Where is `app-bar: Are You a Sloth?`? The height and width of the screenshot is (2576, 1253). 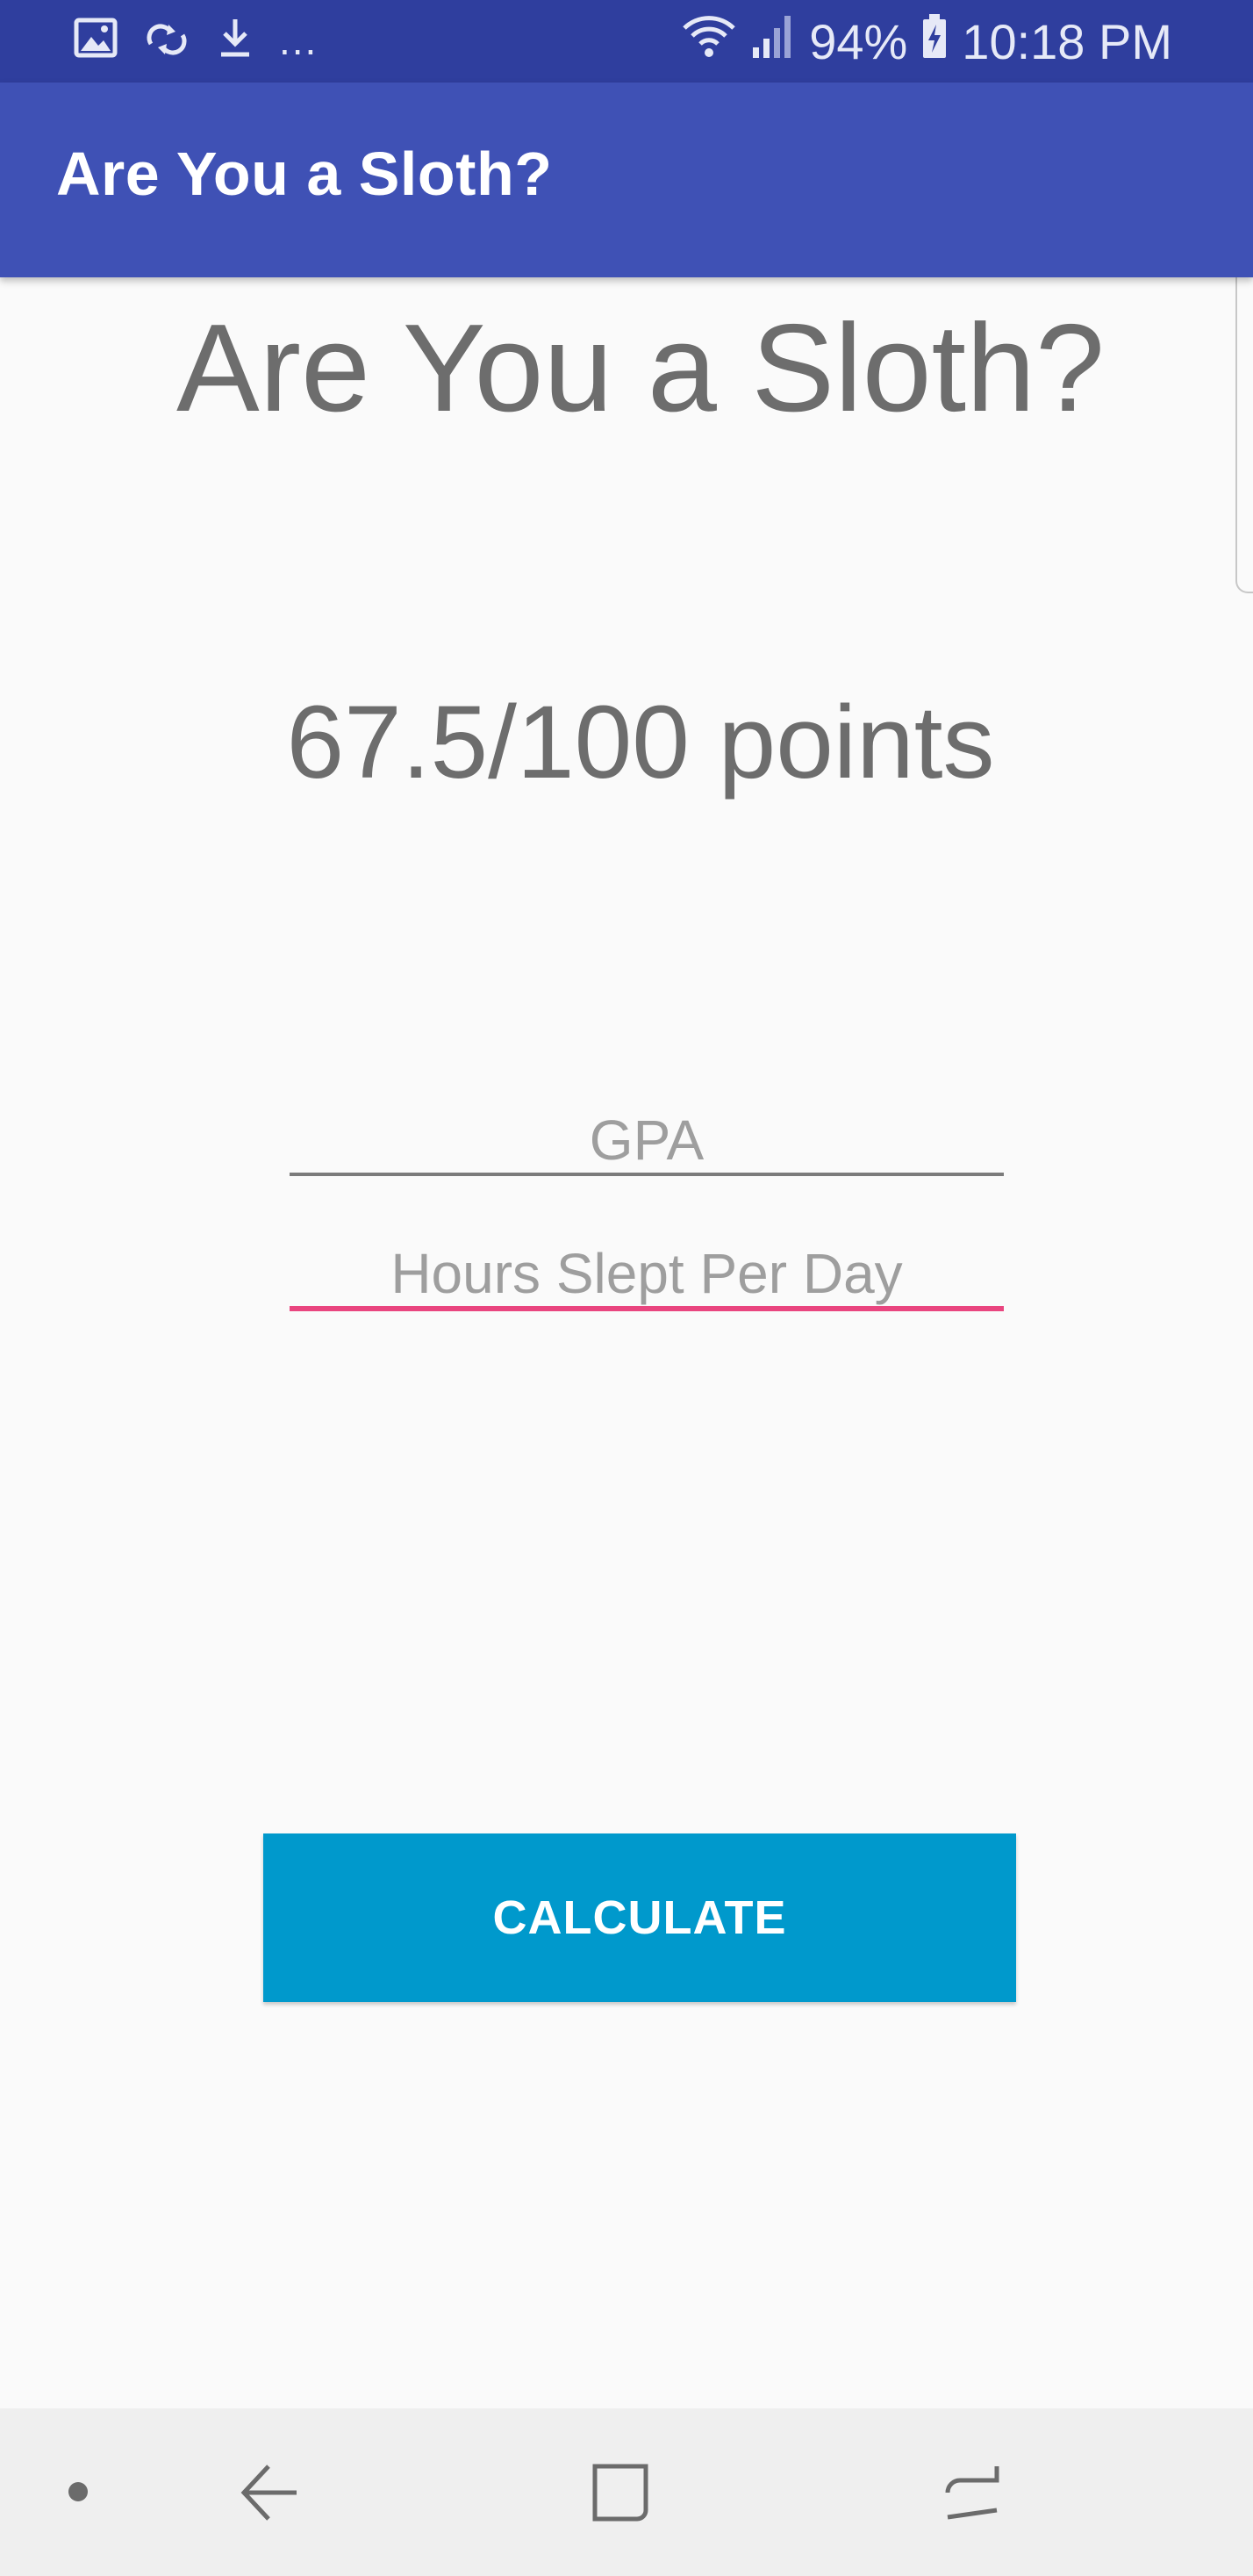
app-bar: Are You a Sloth? is located at coordinates (626, 180).